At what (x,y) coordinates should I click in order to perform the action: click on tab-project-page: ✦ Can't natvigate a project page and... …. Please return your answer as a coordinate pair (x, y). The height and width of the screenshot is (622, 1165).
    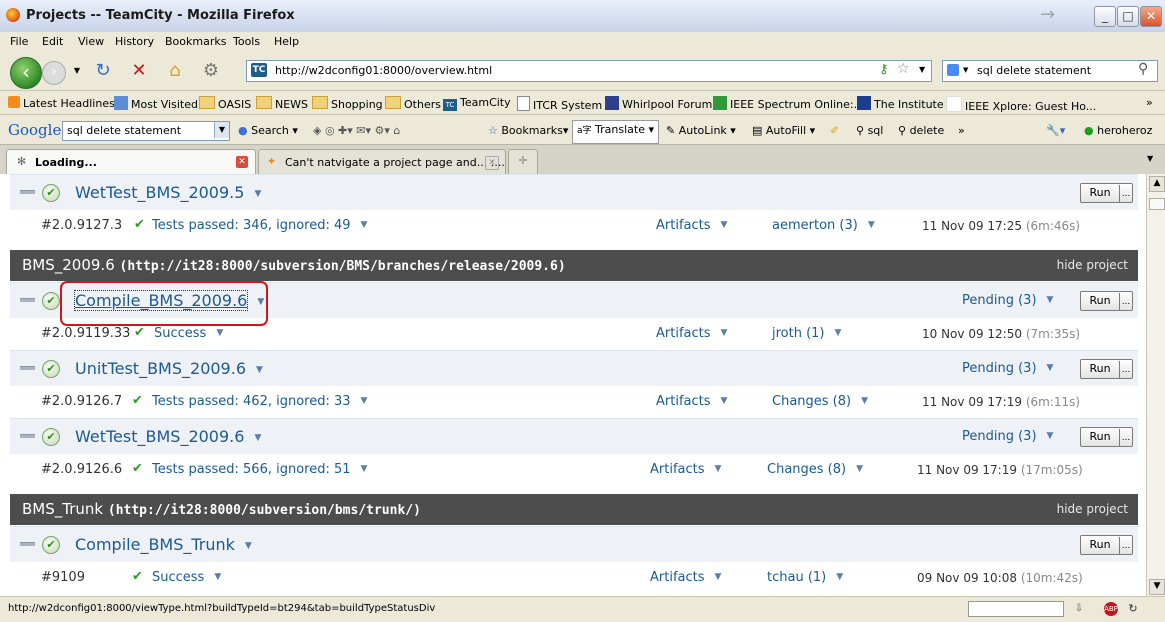
    Looking at the image, I should click on (382, 161).